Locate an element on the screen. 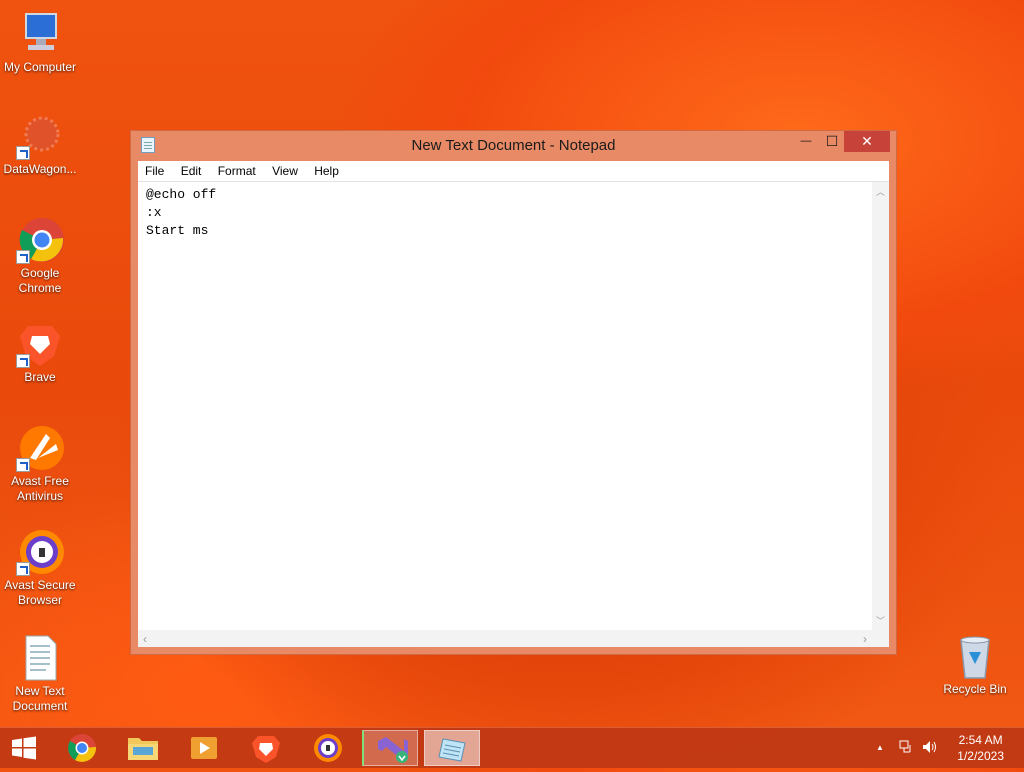  menu-file: File is located at coordinates (154, 169).